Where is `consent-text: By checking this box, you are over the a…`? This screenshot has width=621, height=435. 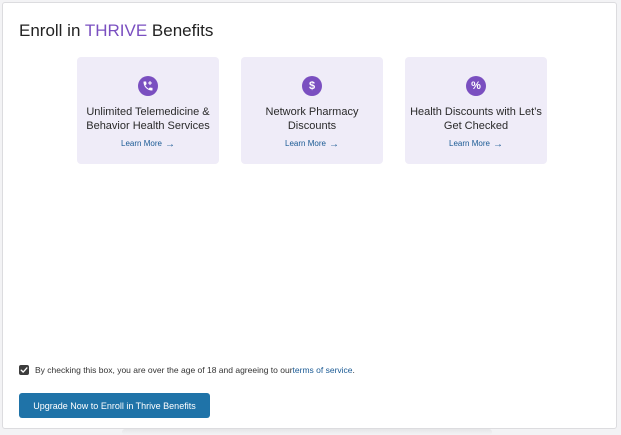
consent-text: By checking this box, you are over the a… is located at coordinates (164, 370).